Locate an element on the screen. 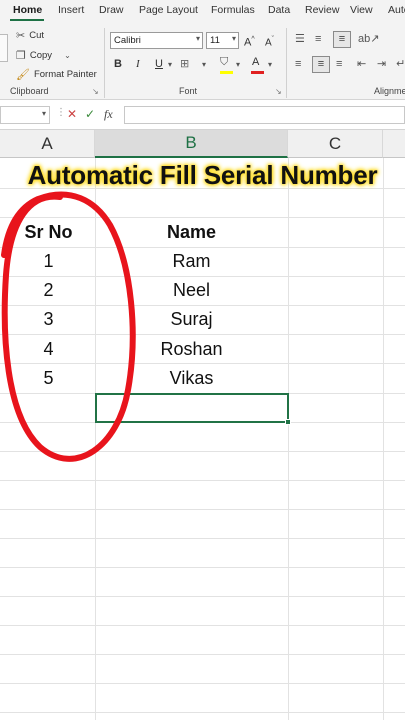 Image resolution: width=405 pixels, height=720 pixels. underline-button: U is located at coordinates (159, 64).